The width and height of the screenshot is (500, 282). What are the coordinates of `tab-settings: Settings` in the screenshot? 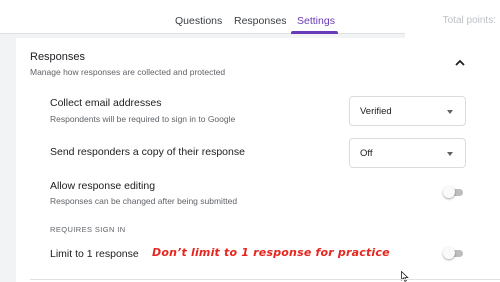 It's located at (316, 21).